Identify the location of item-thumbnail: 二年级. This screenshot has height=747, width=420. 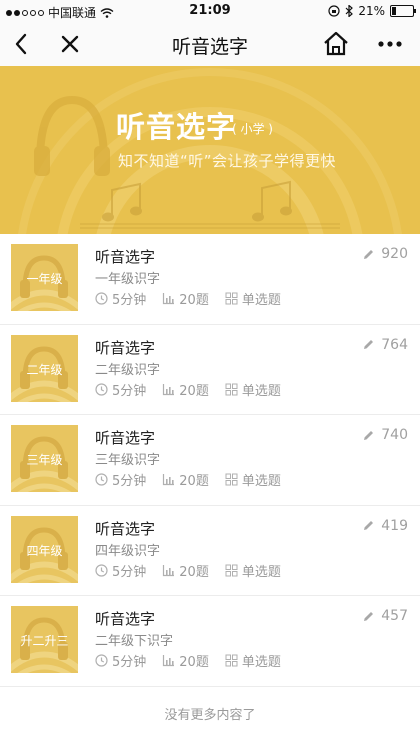
(44, 368).